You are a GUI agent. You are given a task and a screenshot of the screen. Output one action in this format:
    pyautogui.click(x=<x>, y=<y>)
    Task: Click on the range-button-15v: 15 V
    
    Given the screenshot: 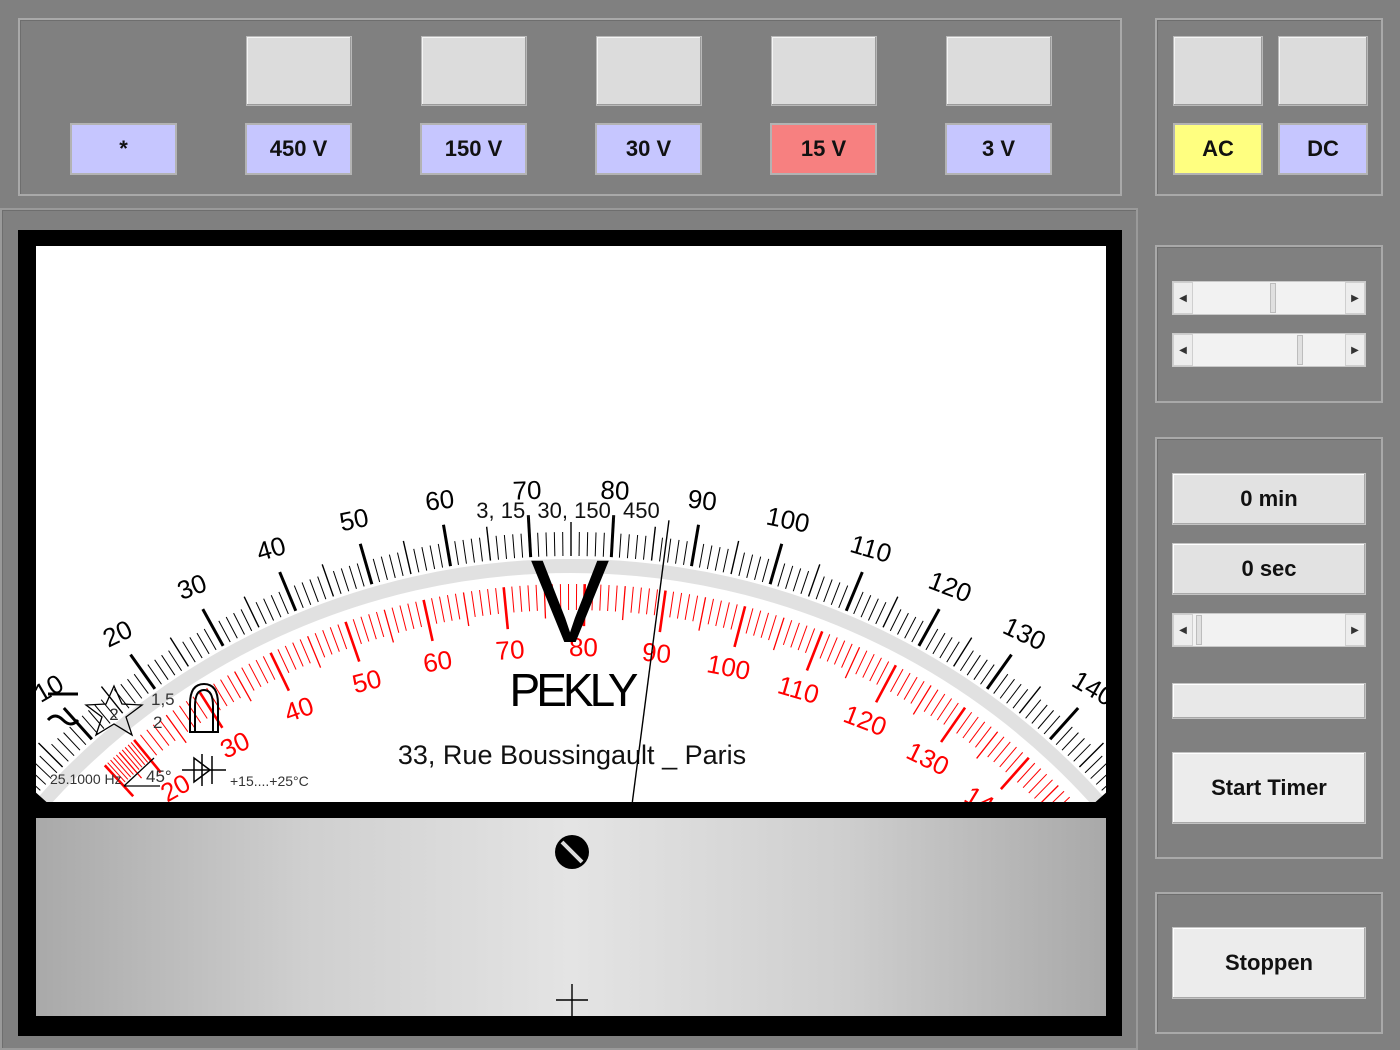 What is the action you would take?
    pyautogui.click(x=823, y=149)
    